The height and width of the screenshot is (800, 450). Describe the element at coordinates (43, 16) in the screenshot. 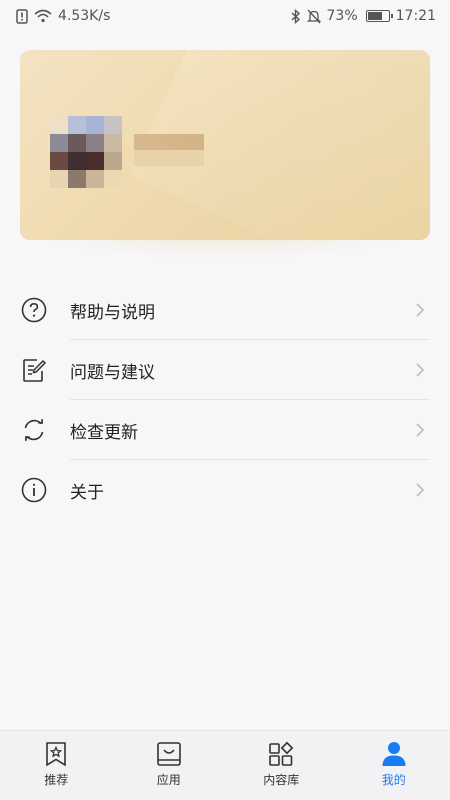

I see `wifi-icon` at that location.